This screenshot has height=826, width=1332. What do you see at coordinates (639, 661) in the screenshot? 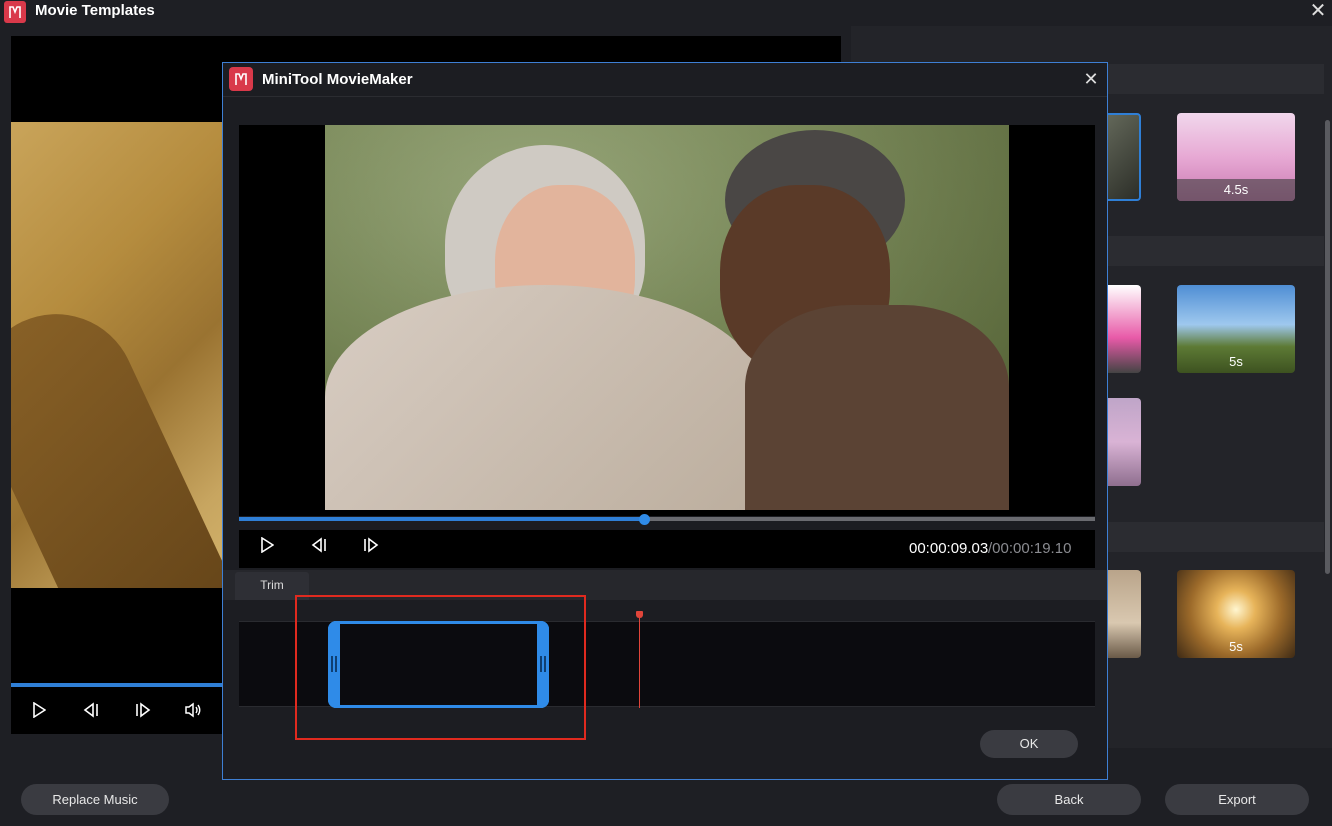
I see `playhead-line` at bounding box center [639, 661].